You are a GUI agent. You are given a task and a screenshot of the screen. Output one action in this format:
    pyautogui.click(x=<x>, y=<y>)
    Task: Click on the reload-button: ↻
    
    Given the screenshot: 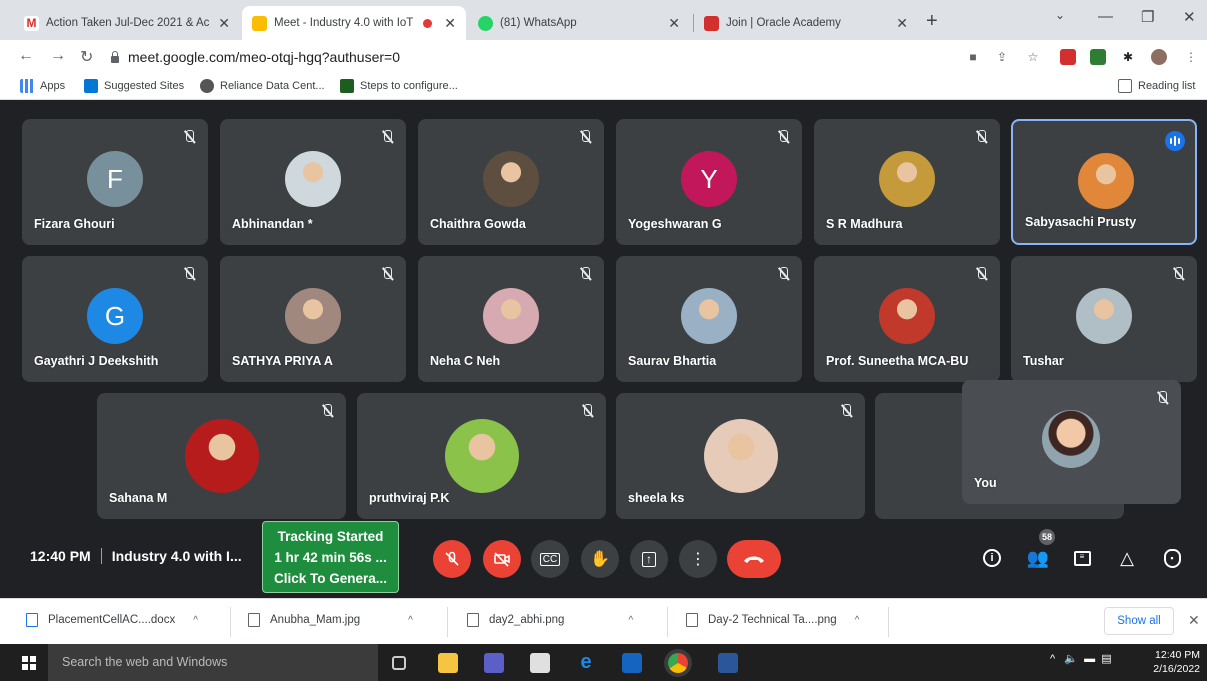 What is the action you would take?
    pyautogui.click(x=86, y=57)
    